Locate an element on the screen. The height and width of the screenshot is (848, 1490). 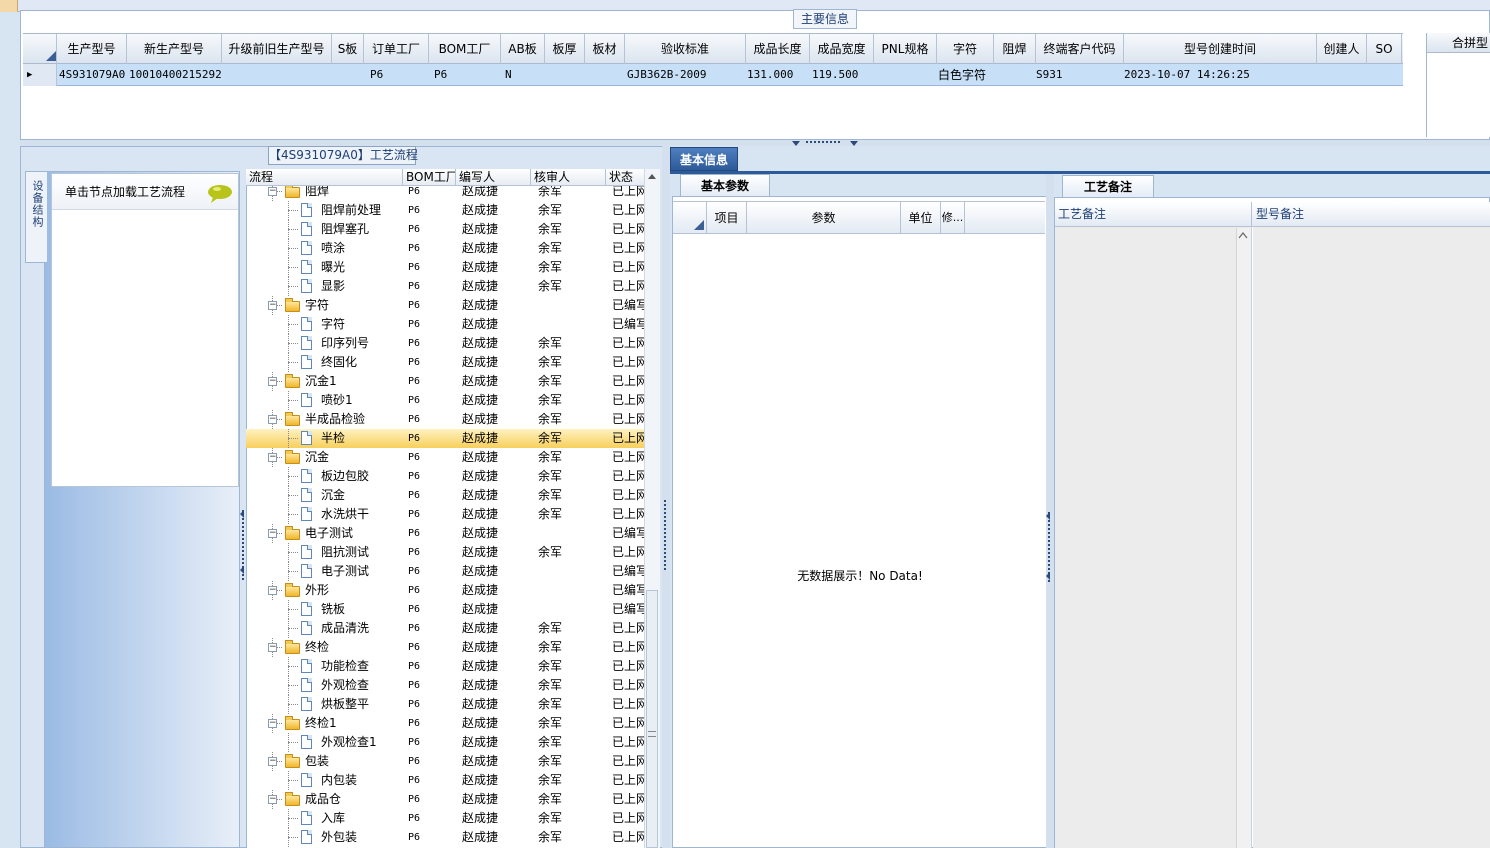
tree-status-cell: 已编写 is located at coordinates (628, 305).